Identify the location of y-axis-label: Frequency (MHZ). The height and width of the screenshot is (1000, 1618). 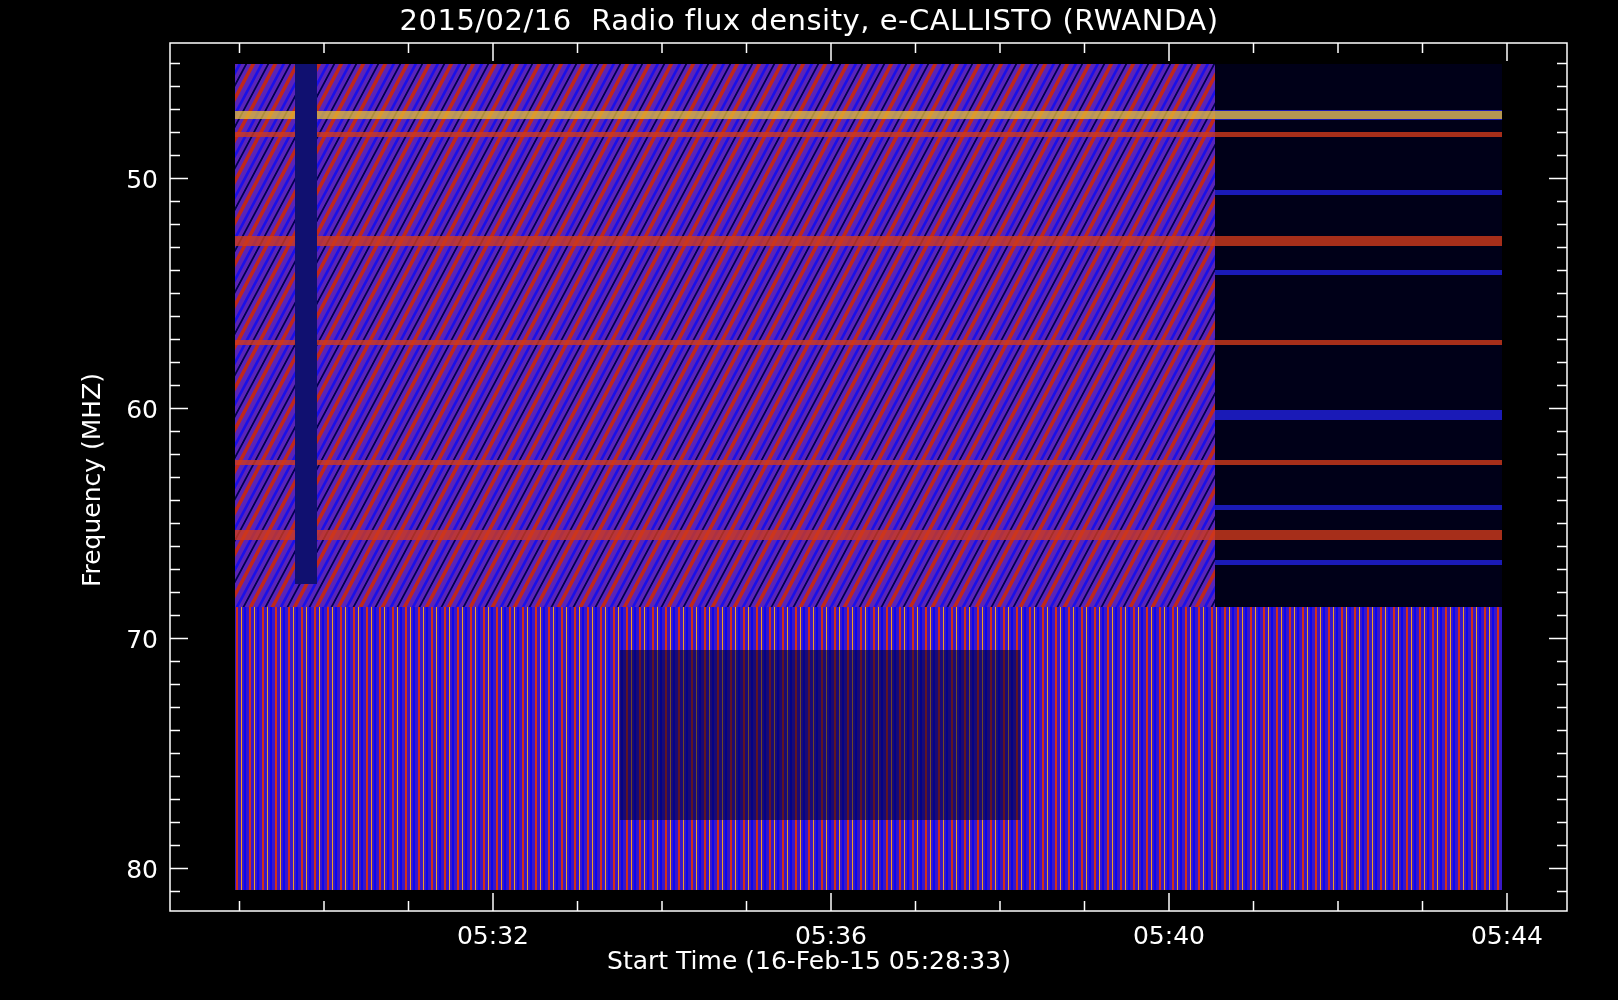
(91, 480).